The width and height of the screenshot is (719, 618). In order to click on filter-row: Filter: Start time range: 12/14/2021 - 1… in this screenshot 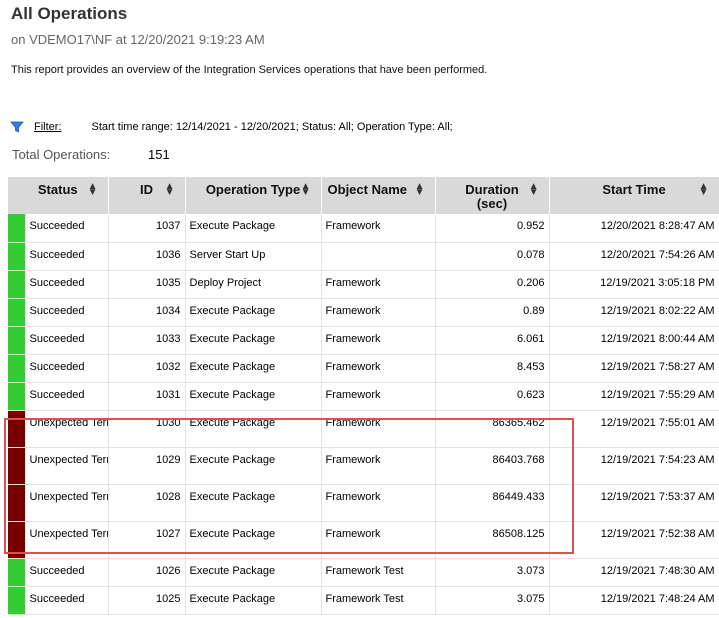, I will do `click(231, 127)`.